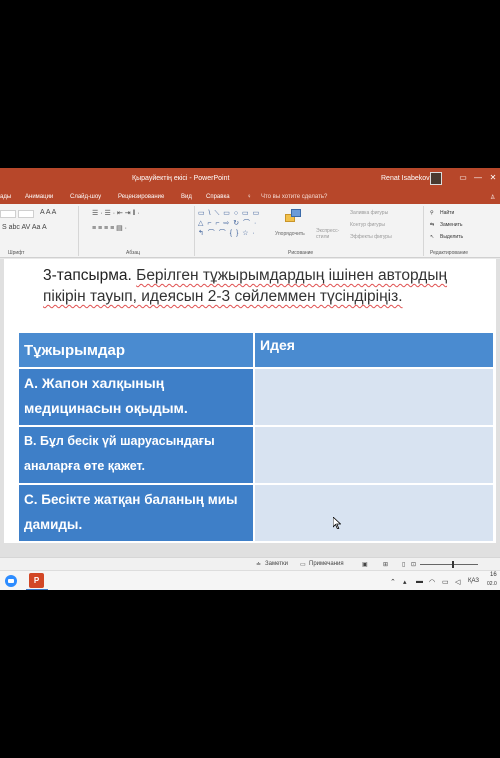 This screenshot has width=500, height=758. I want to click on slideshow-view-icon: ⊡, so click(413, 564).